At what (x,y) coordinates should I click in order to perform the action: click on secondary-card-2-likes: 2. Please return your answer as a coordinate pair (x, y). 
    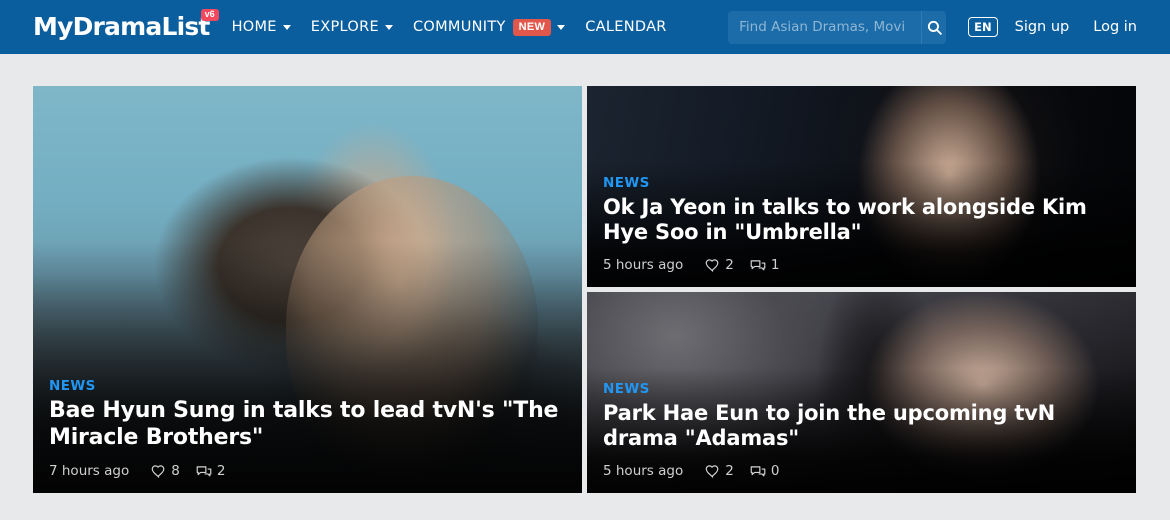
    Looking at the image, I should click on (719, 471).